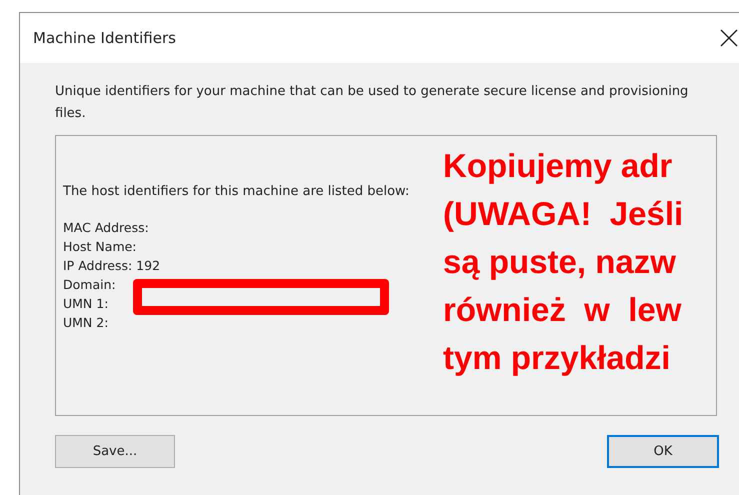  I want to click on annotation-text: są puste, nazw, so click(560, 262).